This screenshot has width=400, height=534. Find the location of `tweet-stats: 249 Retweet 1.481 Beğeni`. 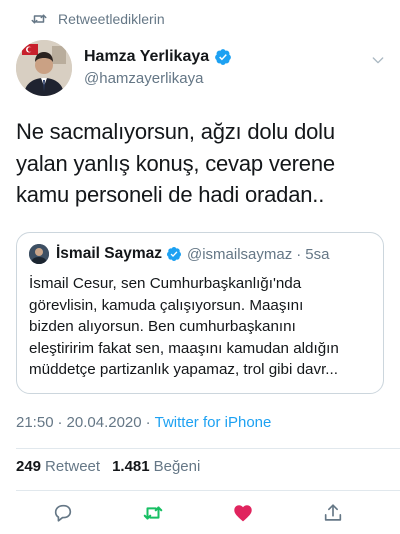

tweet-stats: 249 Retweet 1.481 Beğeni is located at coordinates (114, 466).